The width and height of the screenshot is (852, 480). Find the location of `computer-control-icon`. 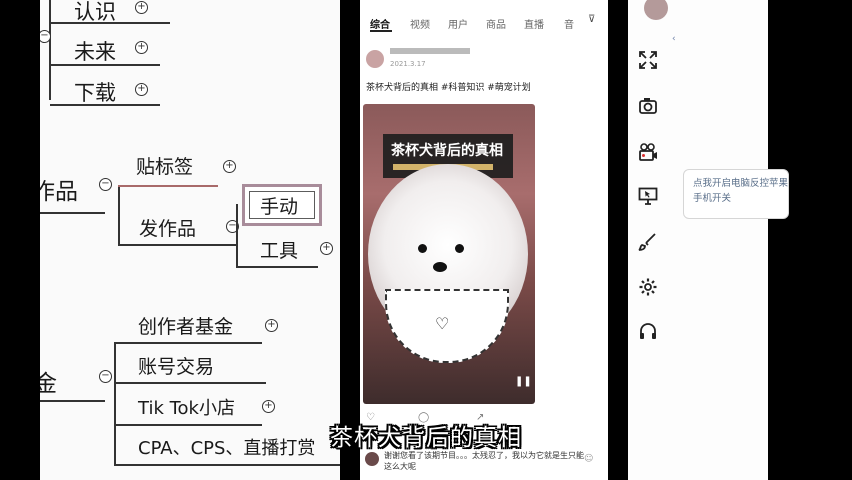

computer-control-icon is located at coordinates (648, 196).